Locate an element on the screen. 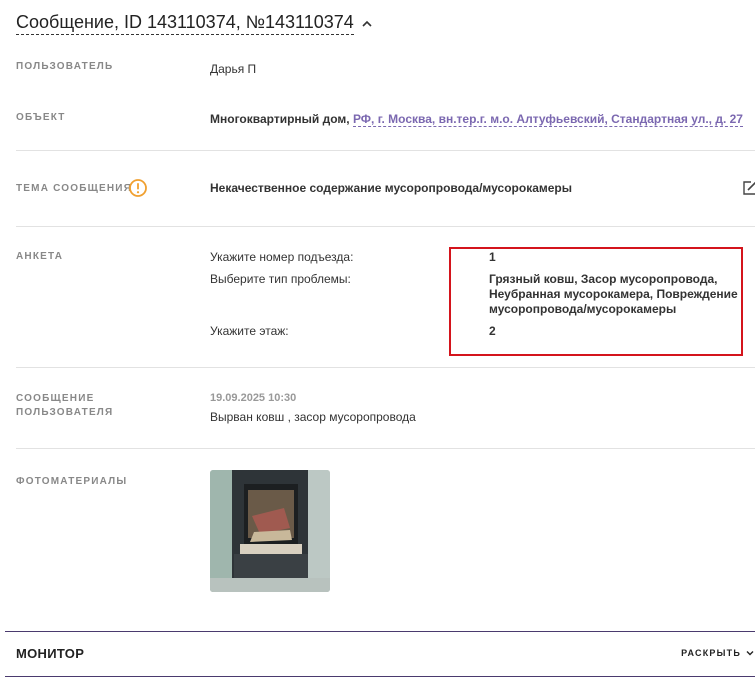 The image size is (755, 683). survey-question: Выберите тип проблемы: is located at coordinates (280, 279).